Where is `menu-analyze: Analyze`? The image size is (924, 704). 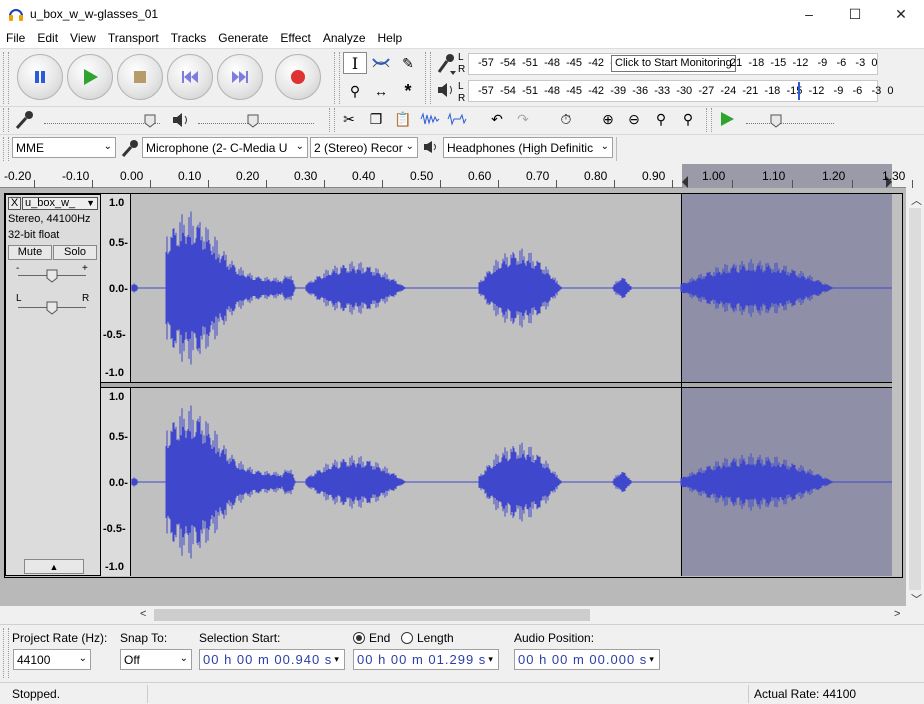
menu-analyze: Analyze is located at coordinates (344, 38).